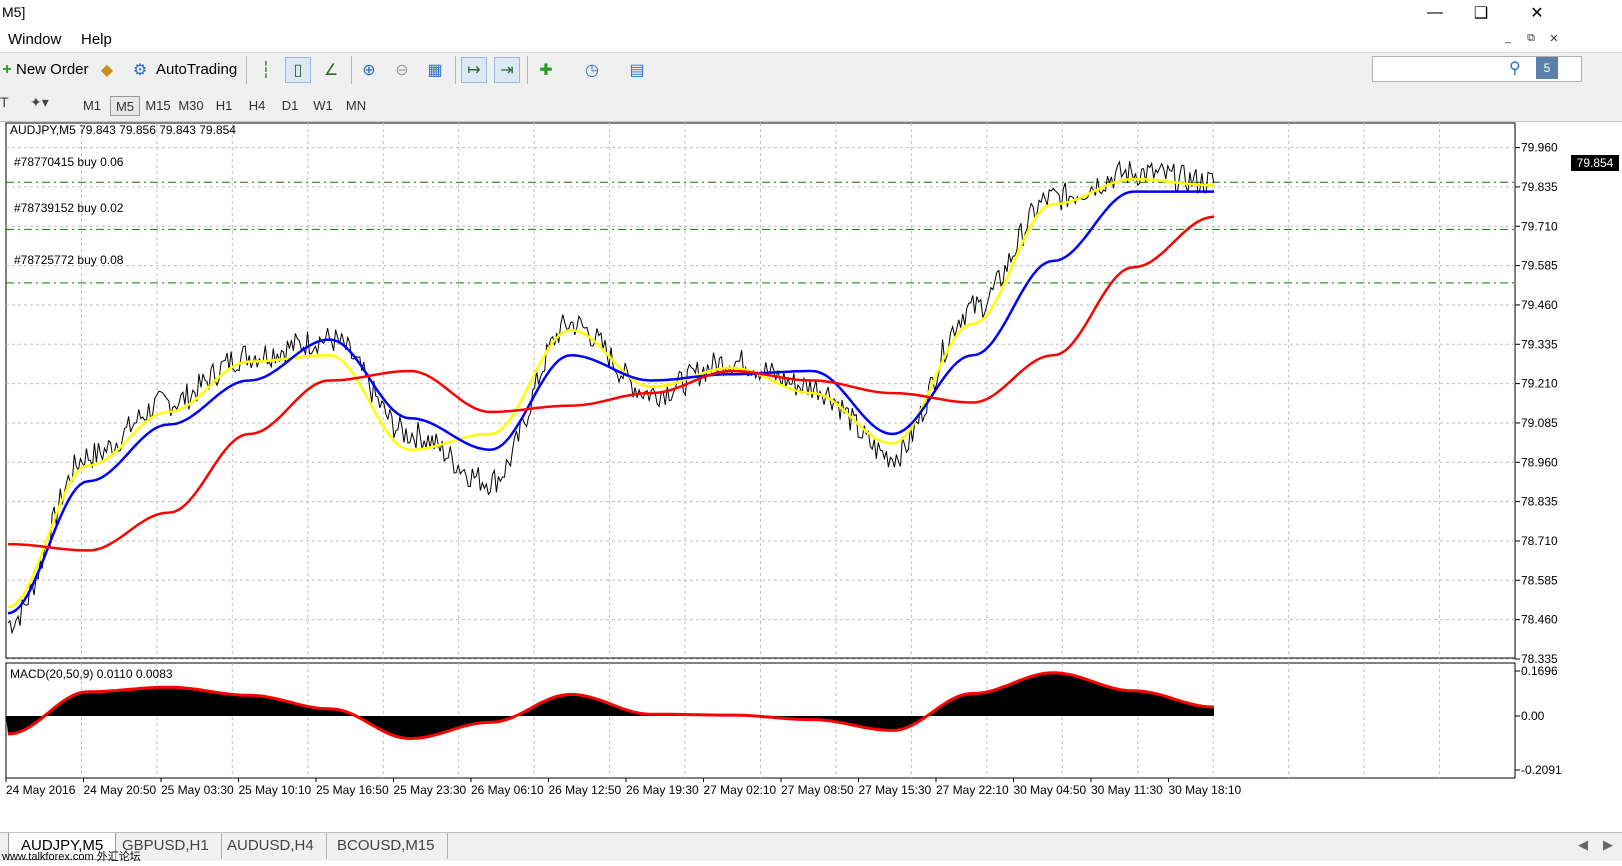  What do you see at coordinates (1515, 68) in the screenshot?
I see `search-icon: ⚲` at bounding box center [1515, 68].